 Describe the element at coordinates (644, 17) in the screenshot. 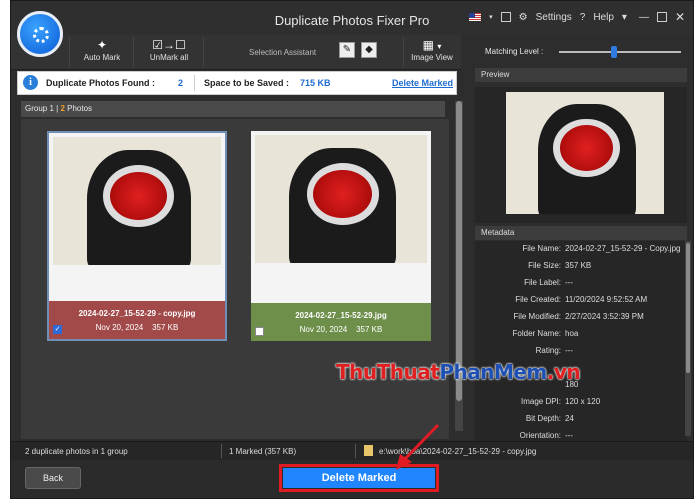

I see `minimize-button: —` at that location.